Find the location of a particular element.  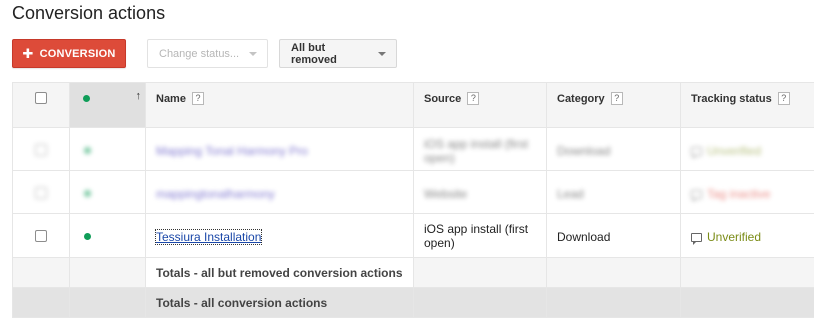

add-conversion-label: CONVERSION is located at coordinates (77, 53).